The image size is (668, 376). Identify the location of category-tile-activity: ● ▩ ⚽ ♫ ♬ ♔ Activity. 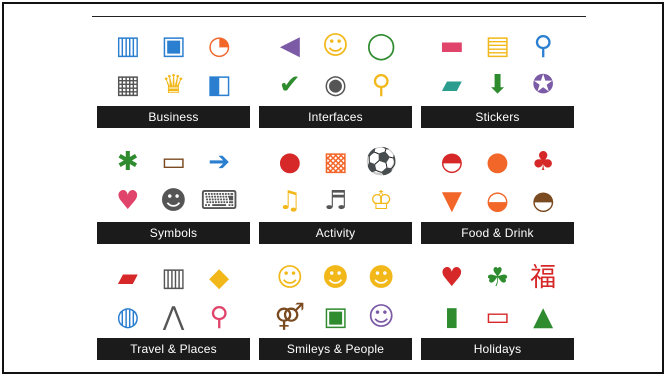
(335, 191).